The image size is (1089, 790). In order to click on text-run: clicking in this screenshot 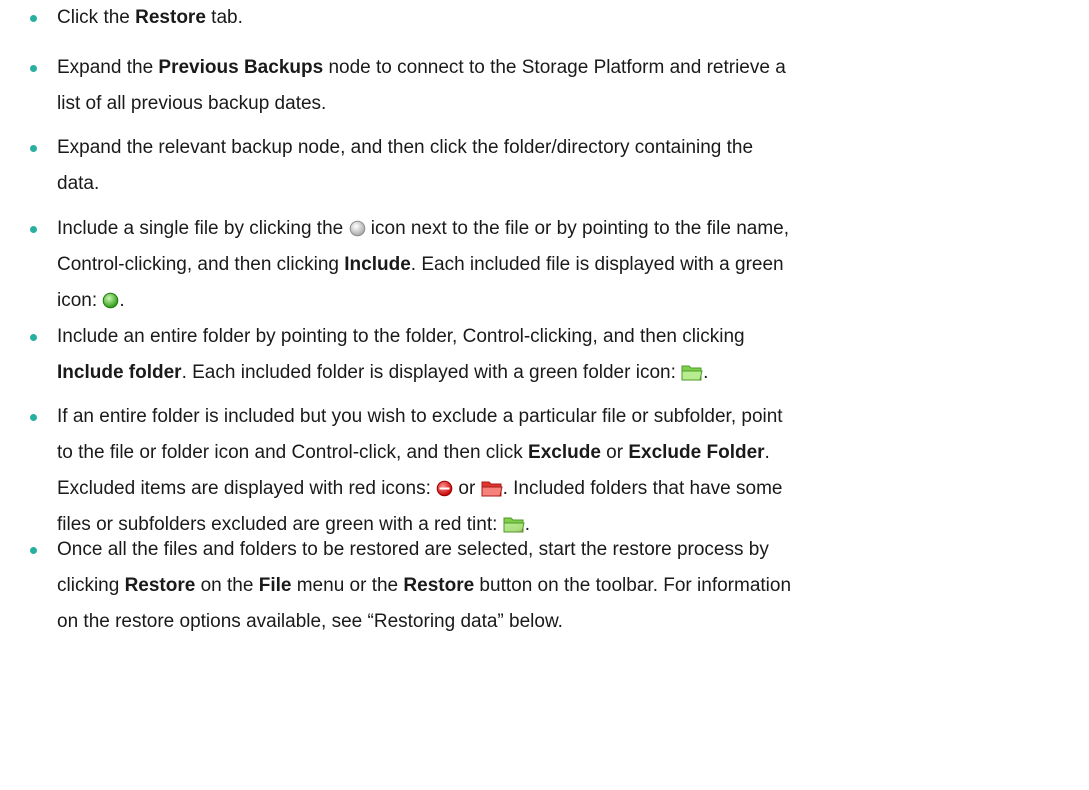, I will do `click(91, 585)`.